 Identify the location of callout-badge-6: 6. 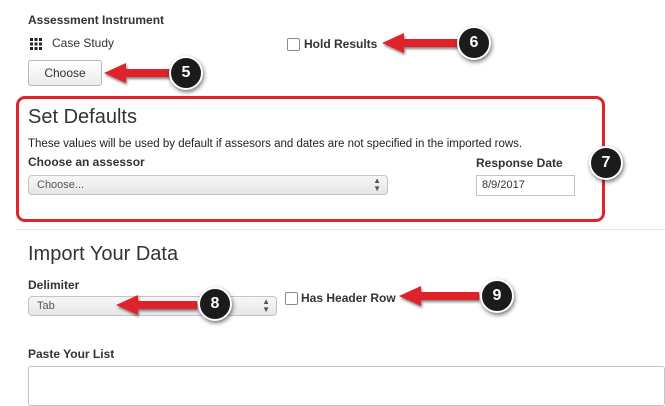
(474, 43).